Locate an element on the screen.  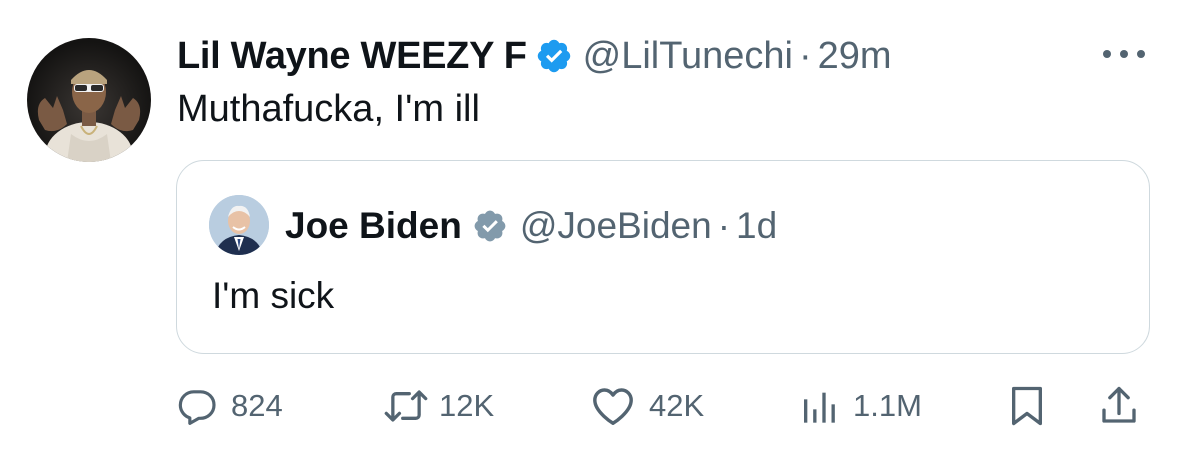
like-count: 42K is located at coordinates (677, 405).